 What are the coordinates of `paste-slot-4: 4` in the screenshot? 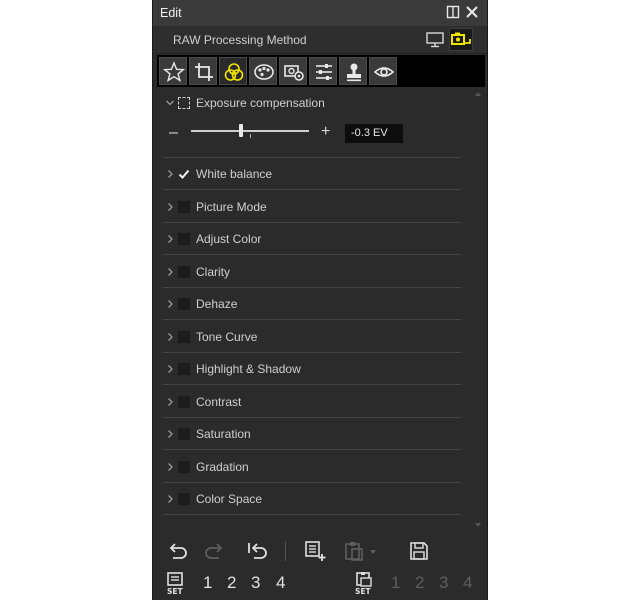 It's located at (467, 583).